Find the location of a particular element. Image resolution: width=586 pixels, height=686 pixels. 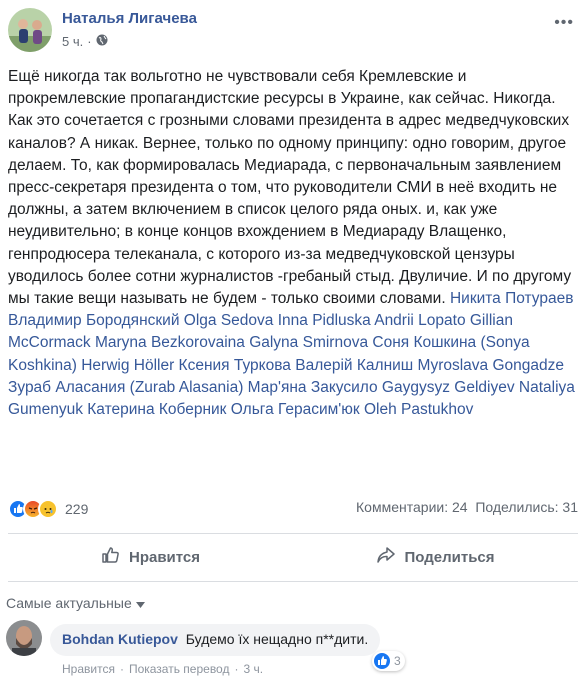

comment-reactions: 3 is located at coordinates (388, 661).